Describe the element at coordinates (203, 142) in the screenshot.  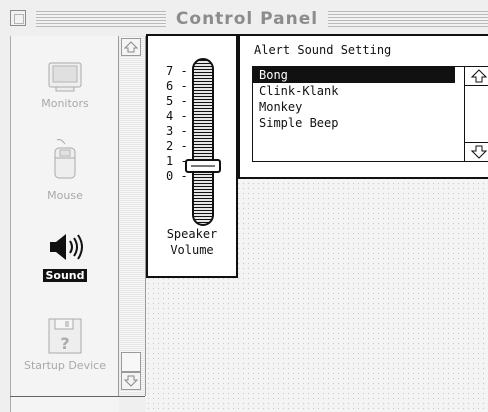
I see `volume-slider-track` at that location.